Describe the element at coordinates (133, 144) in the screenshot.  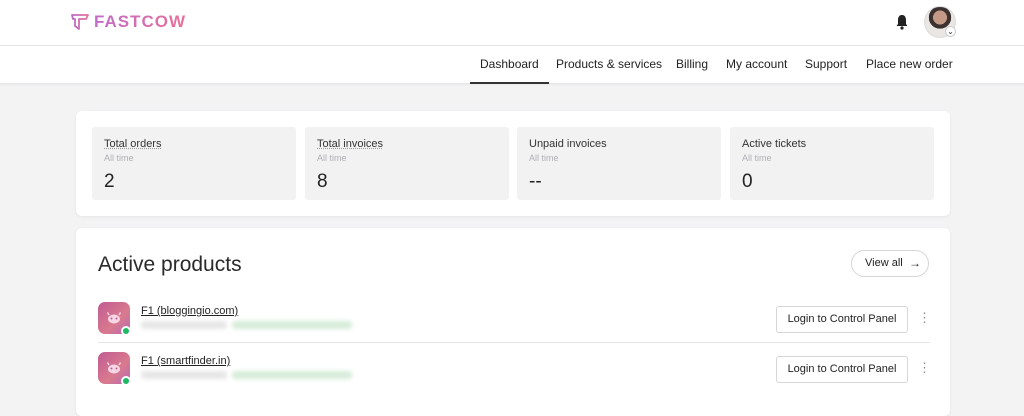
I see `stat-label: Total orders` at that location.